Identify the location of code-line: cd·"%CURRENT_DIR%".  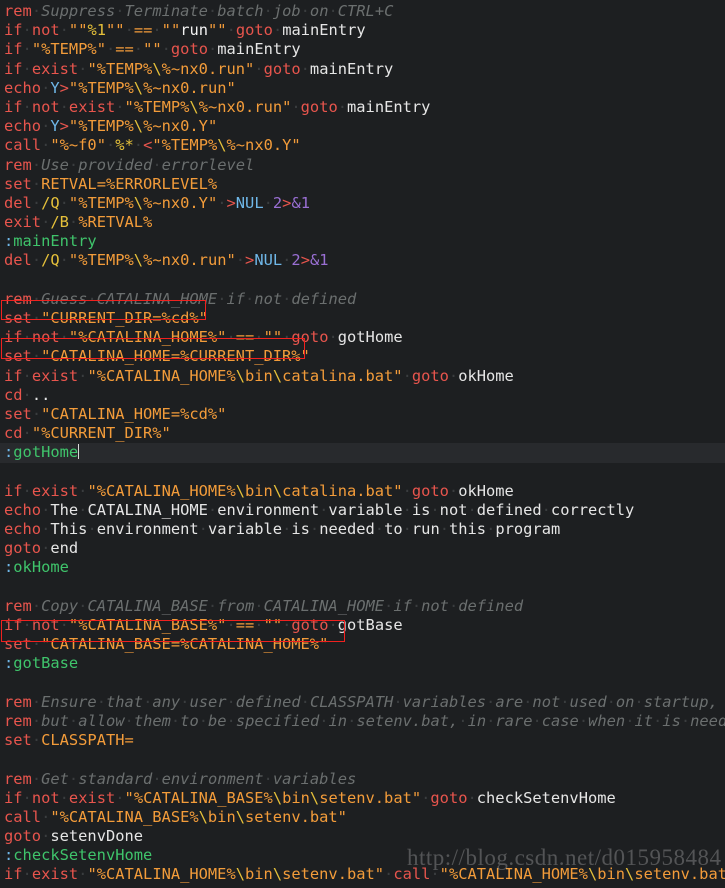
(362, 433).